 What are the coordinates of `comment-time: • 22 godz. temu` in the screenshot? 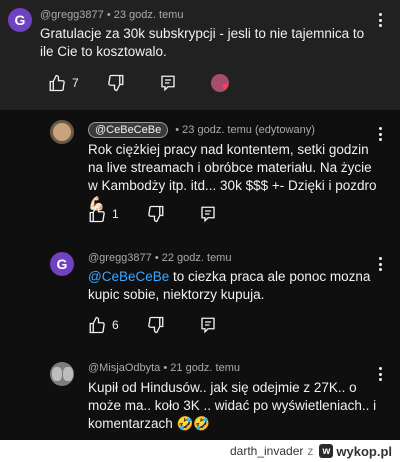 It's located at (193, 258).